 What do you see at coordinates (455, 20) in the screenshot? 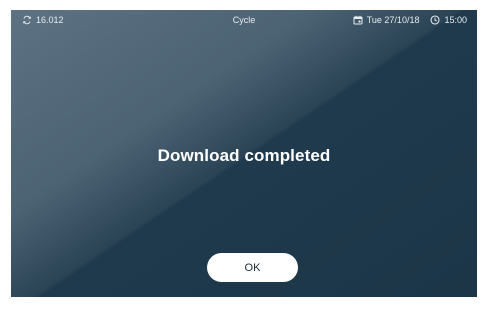
I see `time-text: 15:00` at bounding box center [455, 20].